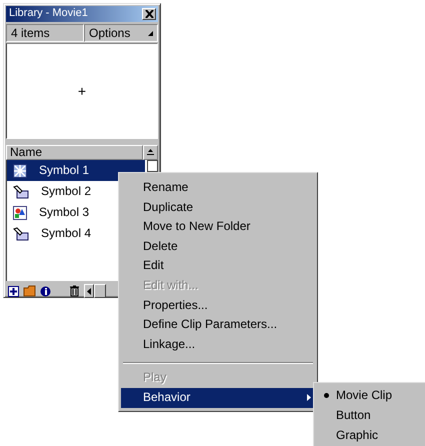 The width and height of the screenshot is (425, 446). What do you see at coordinates (29, 291) in the screenshot?
I see `folder-icon` at bounding box center [29, 291].